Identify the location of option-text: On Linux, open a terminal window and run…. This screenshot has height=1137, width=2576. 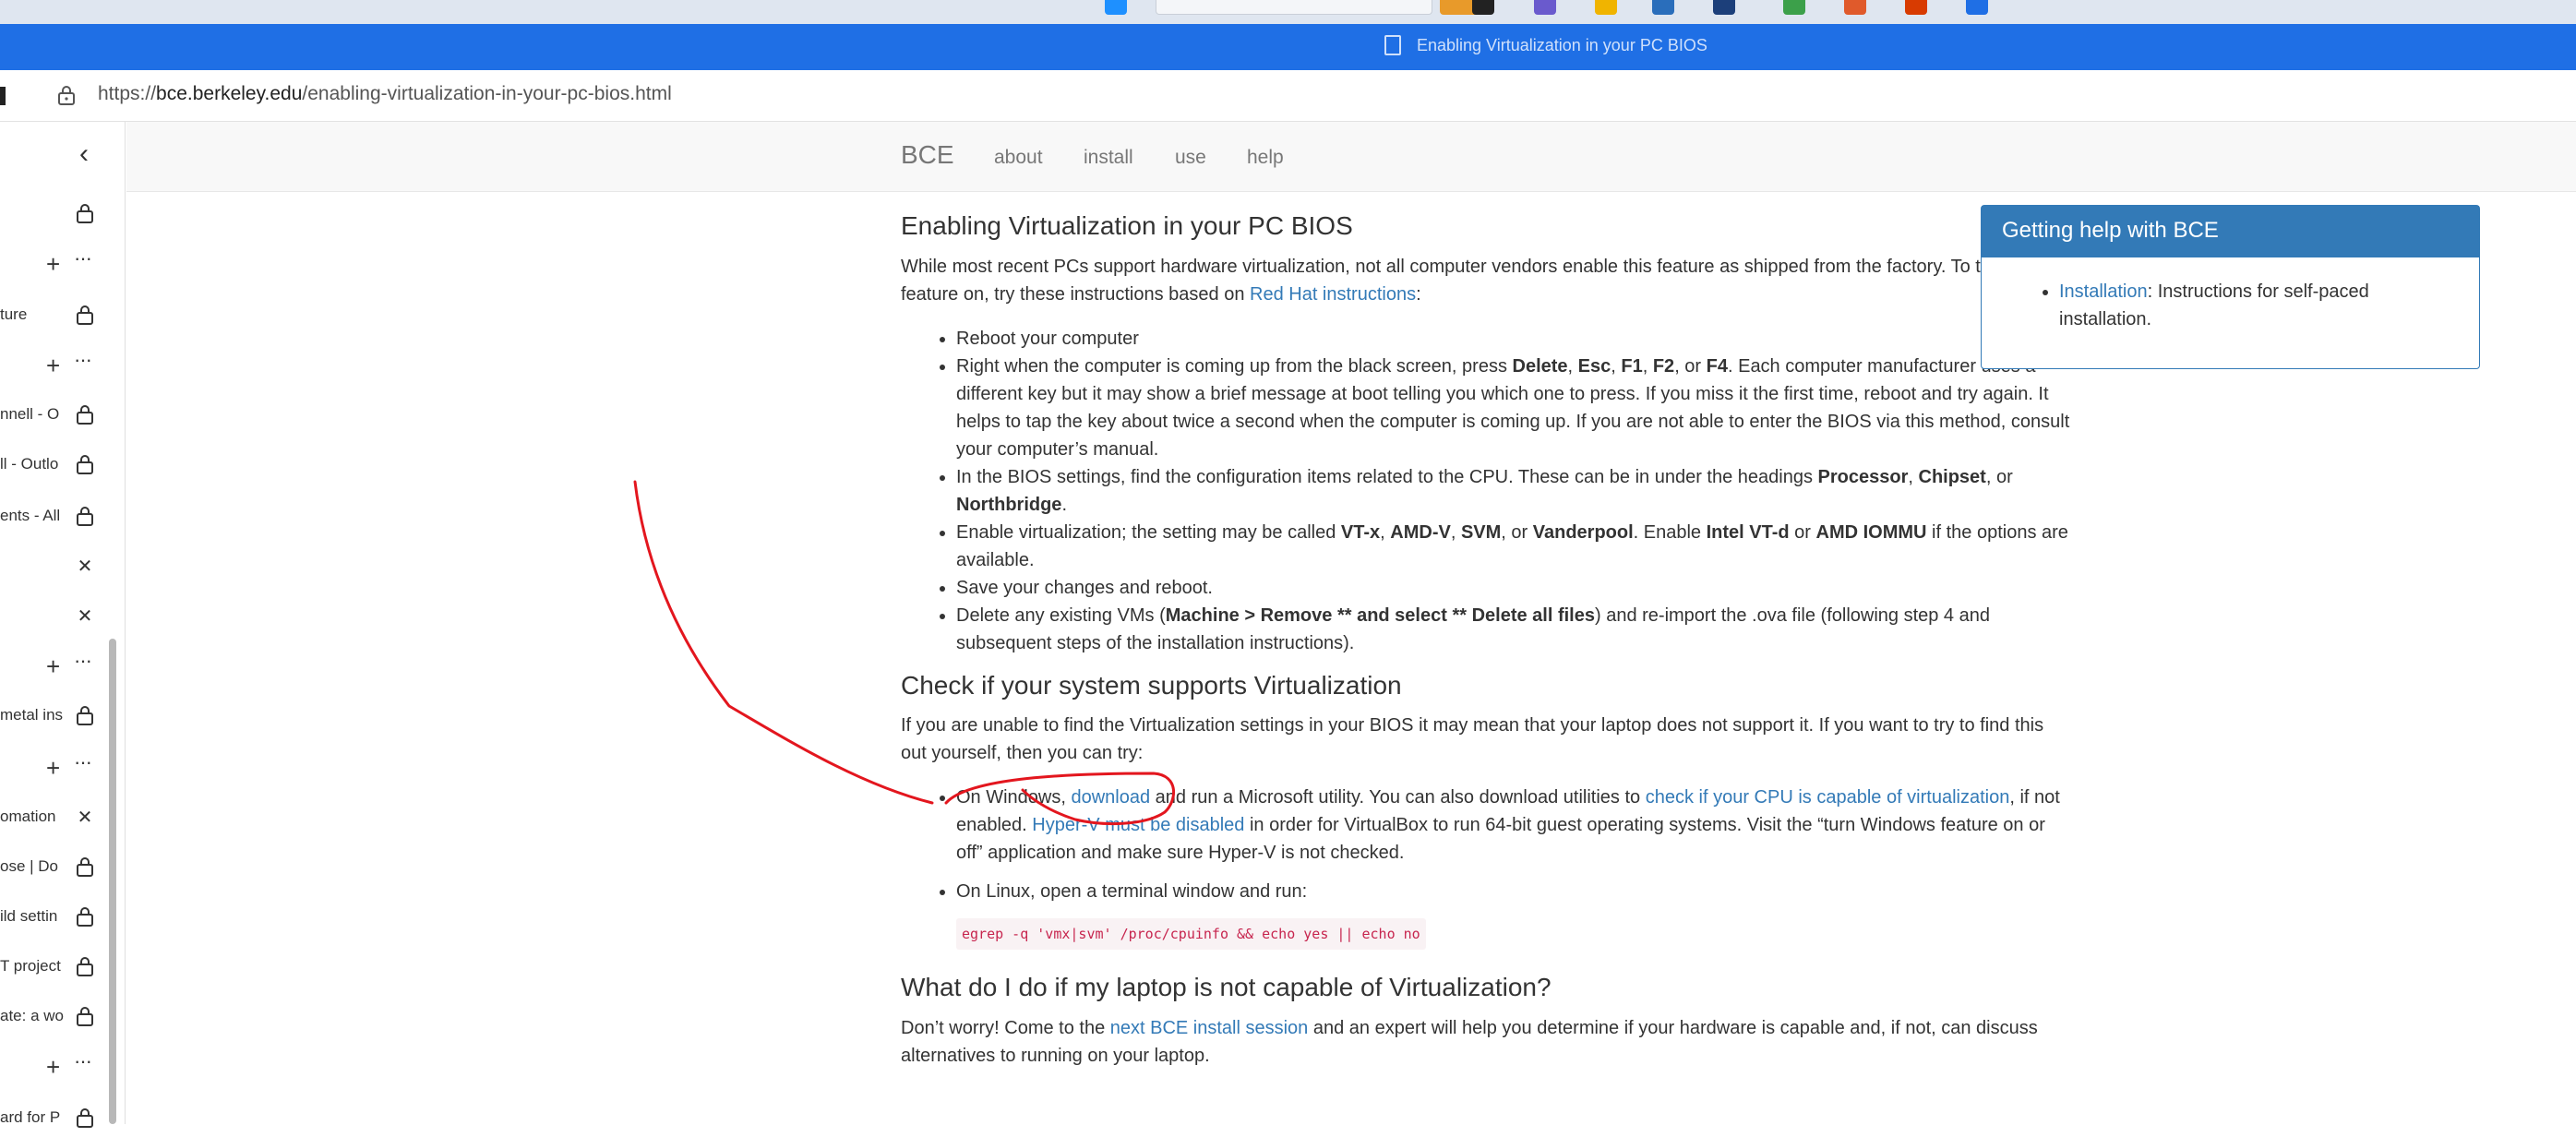
(1132, 892).